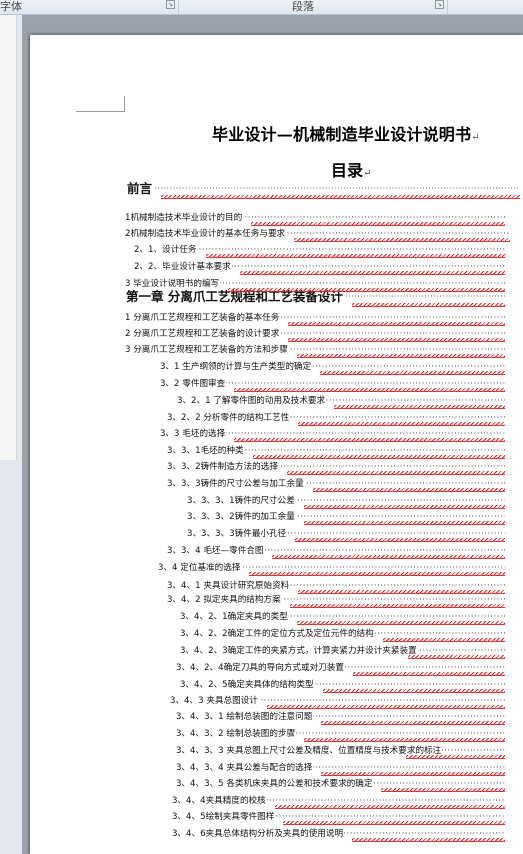  What do you see at coordinates (236, 484) in the screenshot?
I see `toc-entry-text: 3、3、3铸件的尺寸公差与加工余量` at bounding box center [236, 484].